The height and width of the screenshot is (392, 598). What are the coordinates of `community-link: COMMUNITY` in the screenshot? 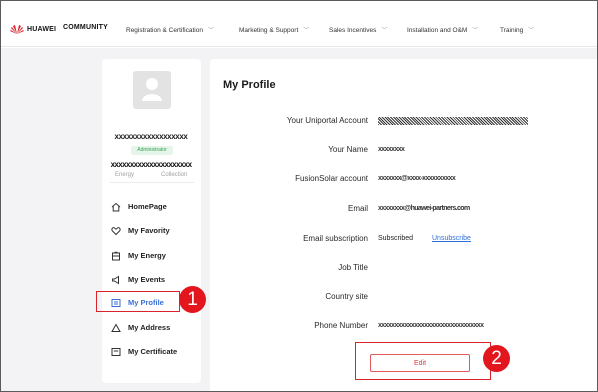 It's located at (85, 27).